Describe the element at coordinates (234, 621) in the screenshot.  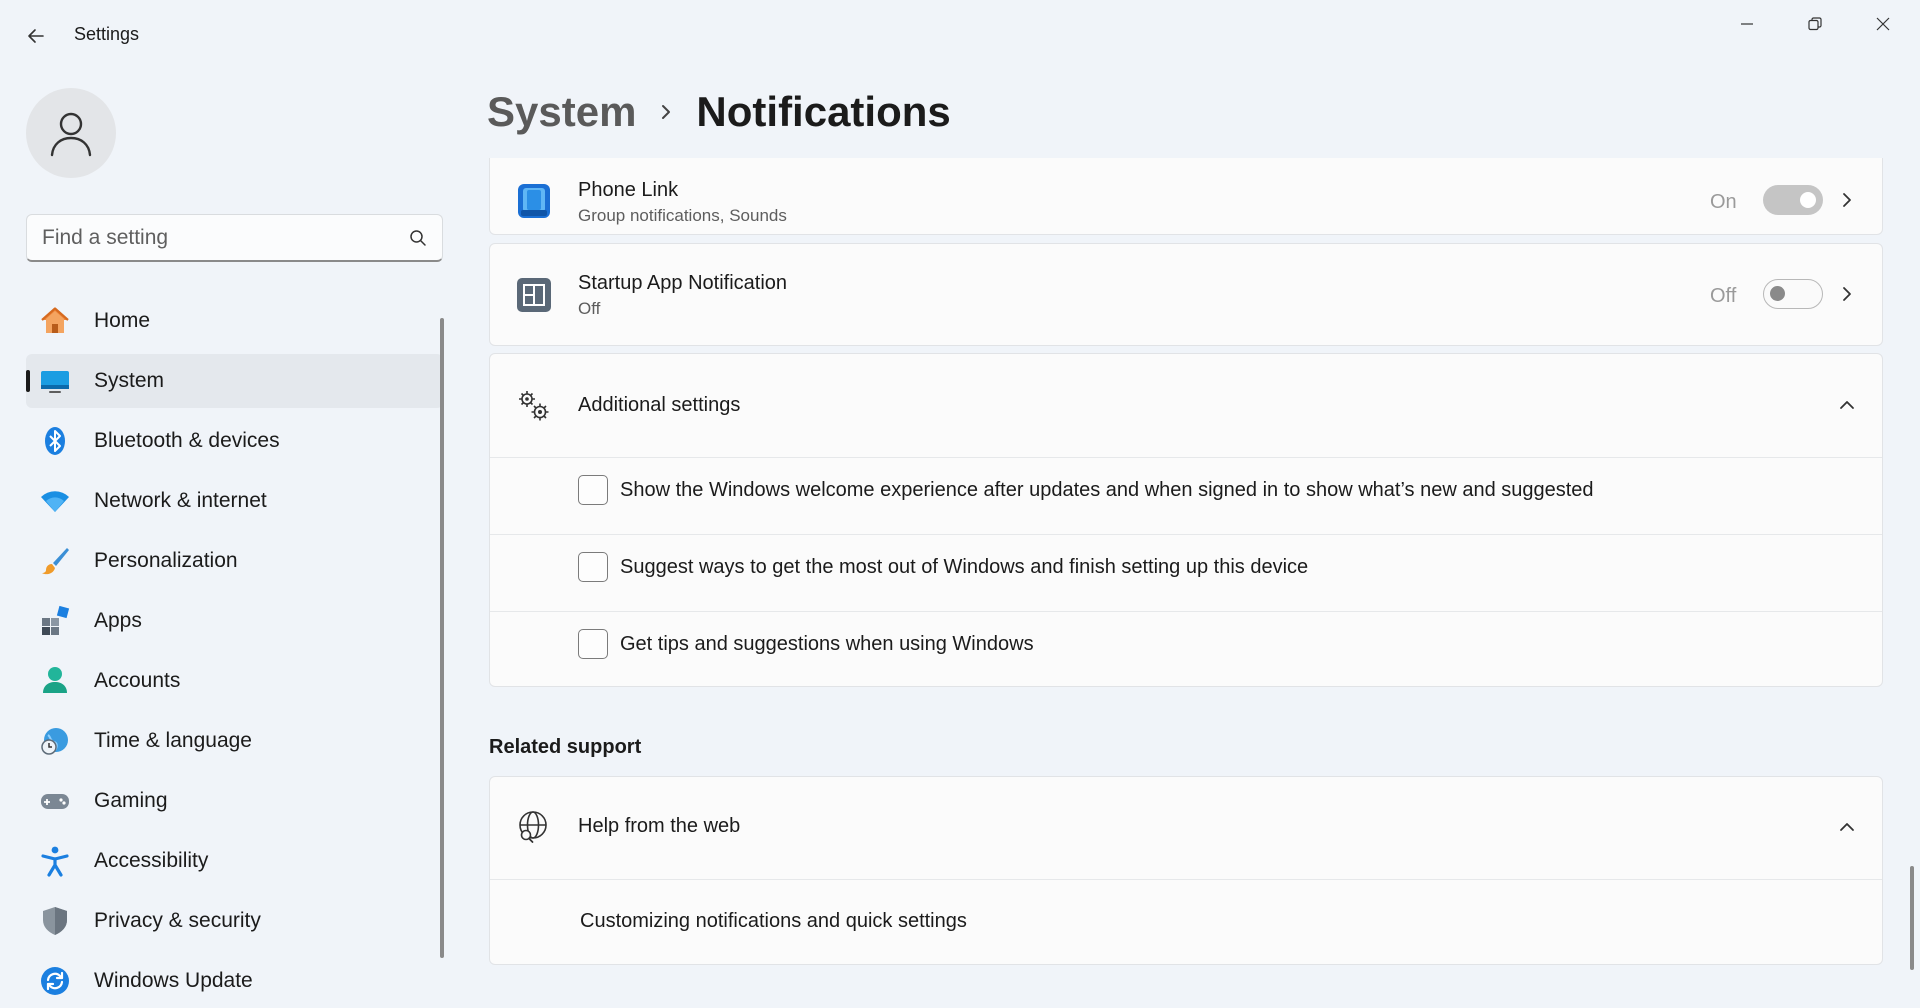
I see `sidebar-item-apps: Apps` at that location.